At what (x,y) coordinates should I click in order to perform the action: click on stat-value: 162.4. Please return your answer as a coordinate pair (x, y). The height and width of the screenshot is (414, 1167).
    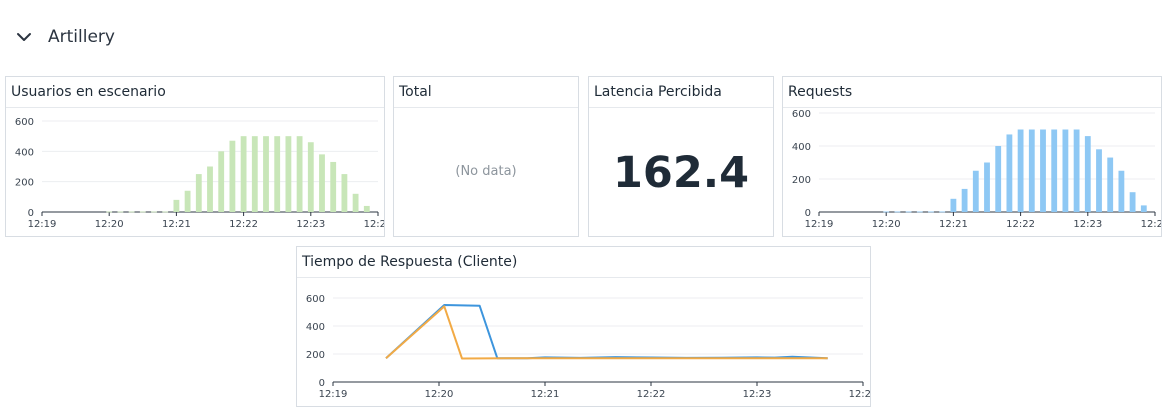
    Looking at the image, I should click on (680, 173).